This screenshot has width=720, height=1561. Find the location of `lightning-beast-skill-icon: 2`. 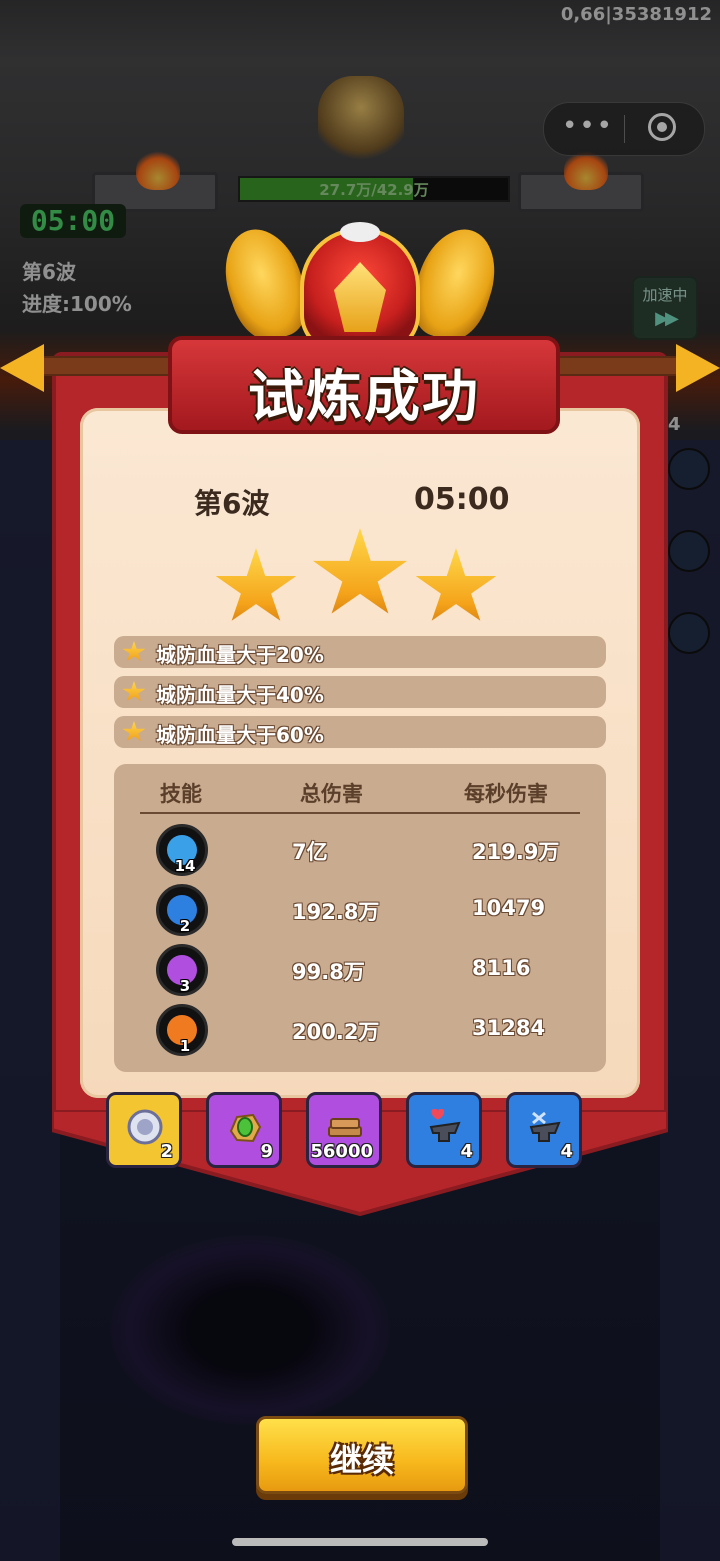

lightning-beast-skill-icon: 2 is located at coordinates (182, 910).